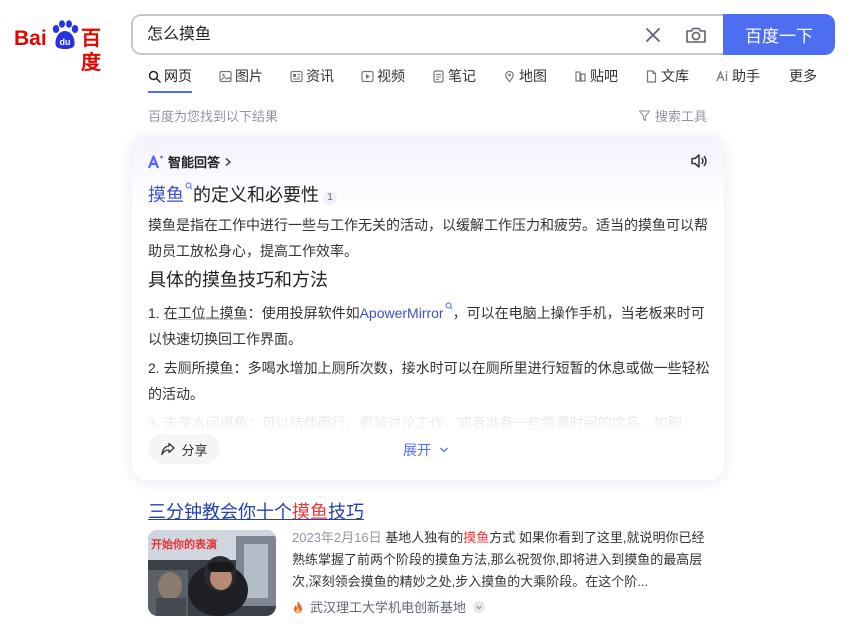  I want to click on result-thumbnail: 开始你的表演, so click(212, 573).